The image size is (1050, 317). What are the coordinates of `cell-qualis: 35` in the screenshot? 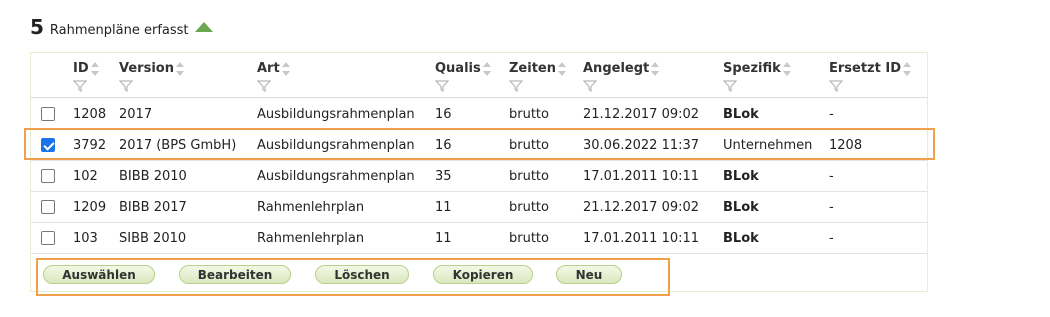 It's located at (443, 176).